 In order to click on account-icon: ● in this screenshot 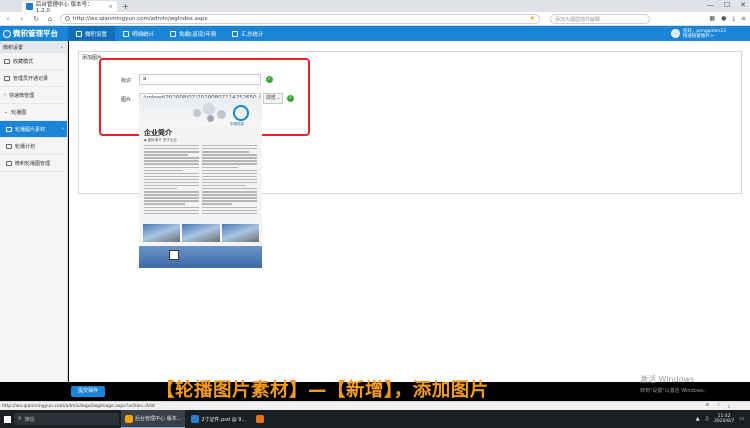, I will do `click(723, 19)`.